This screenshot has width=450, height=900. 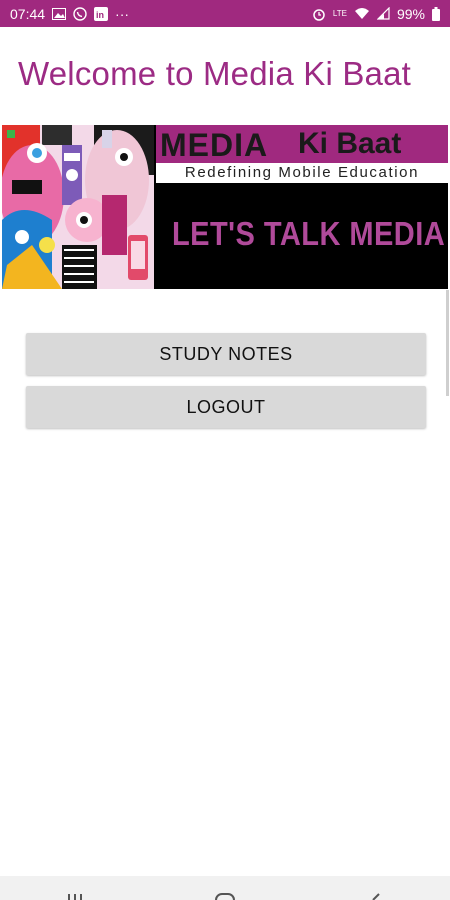 What do you see at coordinates (78, 207) in the screenshot?
I see `abstract-faces-artwork` at bounding box center [78, 207].